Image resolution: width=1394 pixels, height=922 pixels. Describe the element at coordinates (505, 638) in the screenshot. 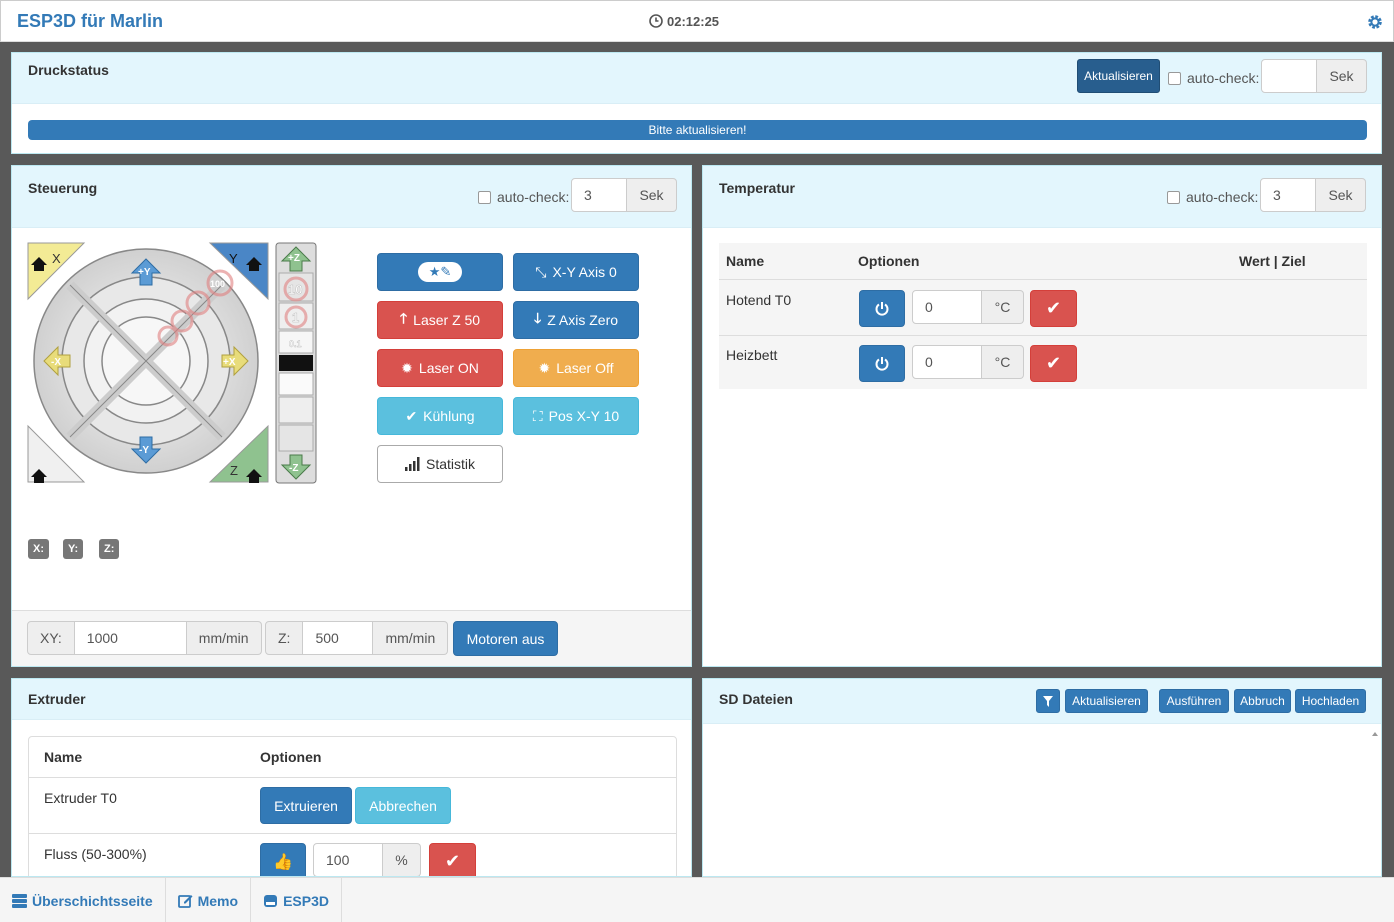

I see `motors-off-button: Motoren aus` at that location.